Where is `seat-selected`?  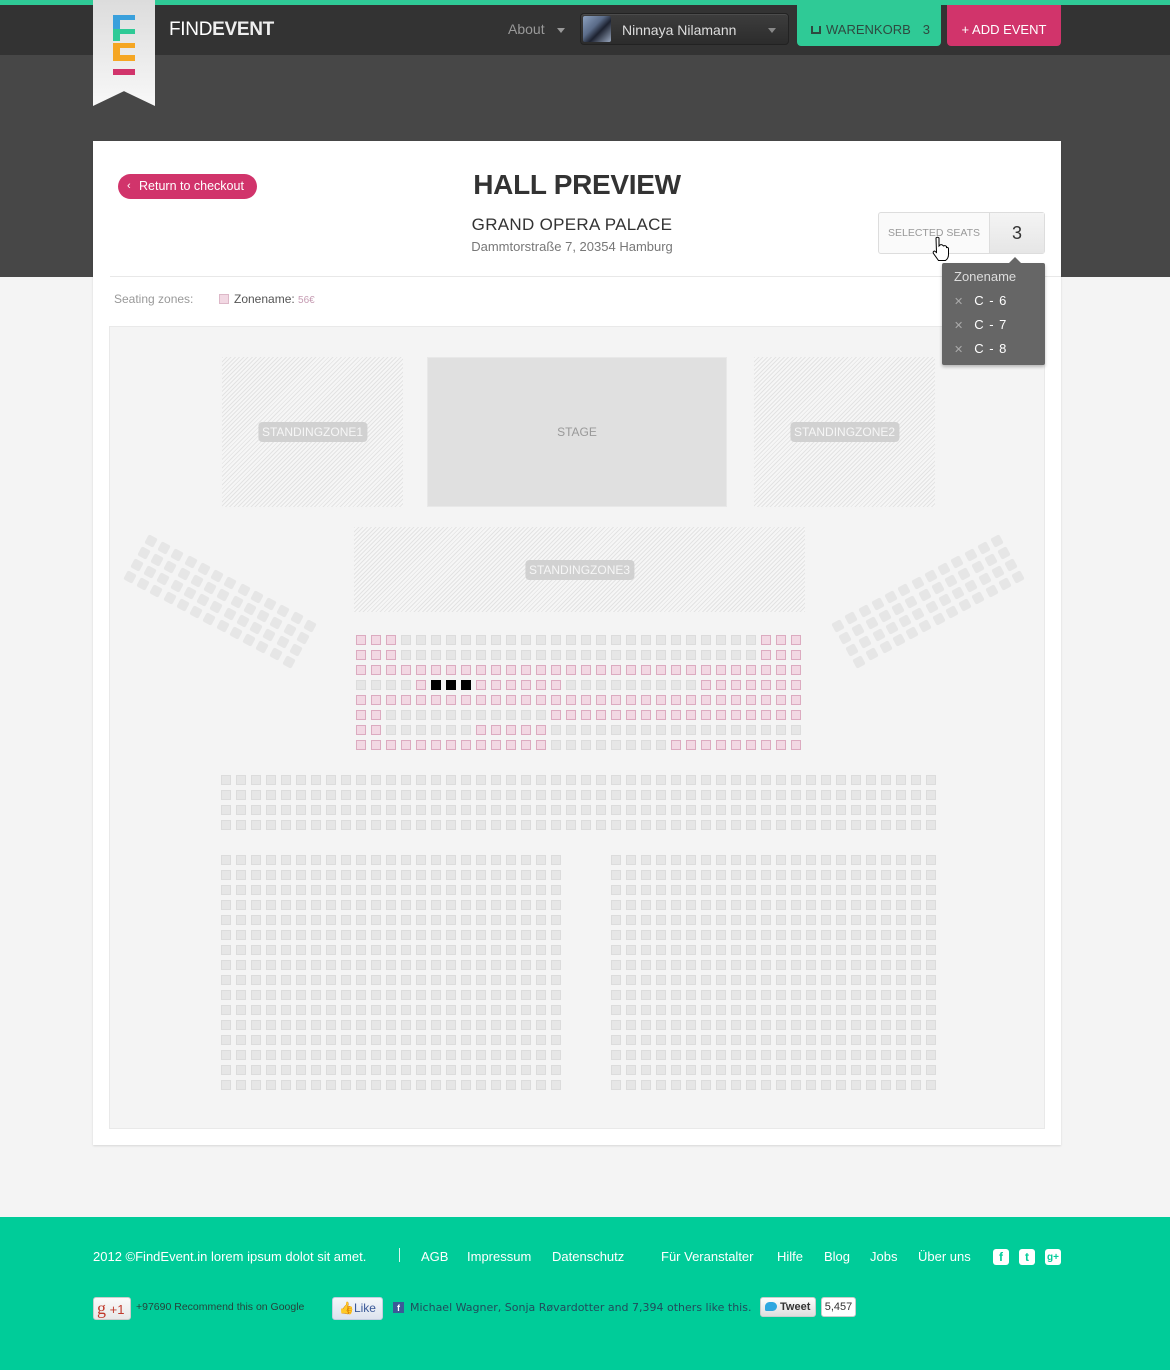 seat-selected is located at coordinates (451, 685).